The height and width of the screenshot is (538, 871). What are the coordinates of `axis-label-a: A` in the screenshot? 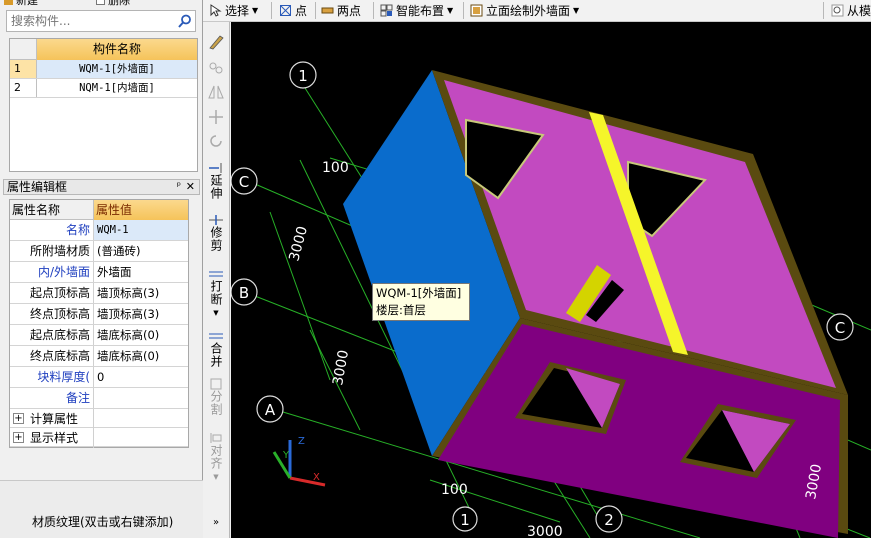 It's located at (270, 410).